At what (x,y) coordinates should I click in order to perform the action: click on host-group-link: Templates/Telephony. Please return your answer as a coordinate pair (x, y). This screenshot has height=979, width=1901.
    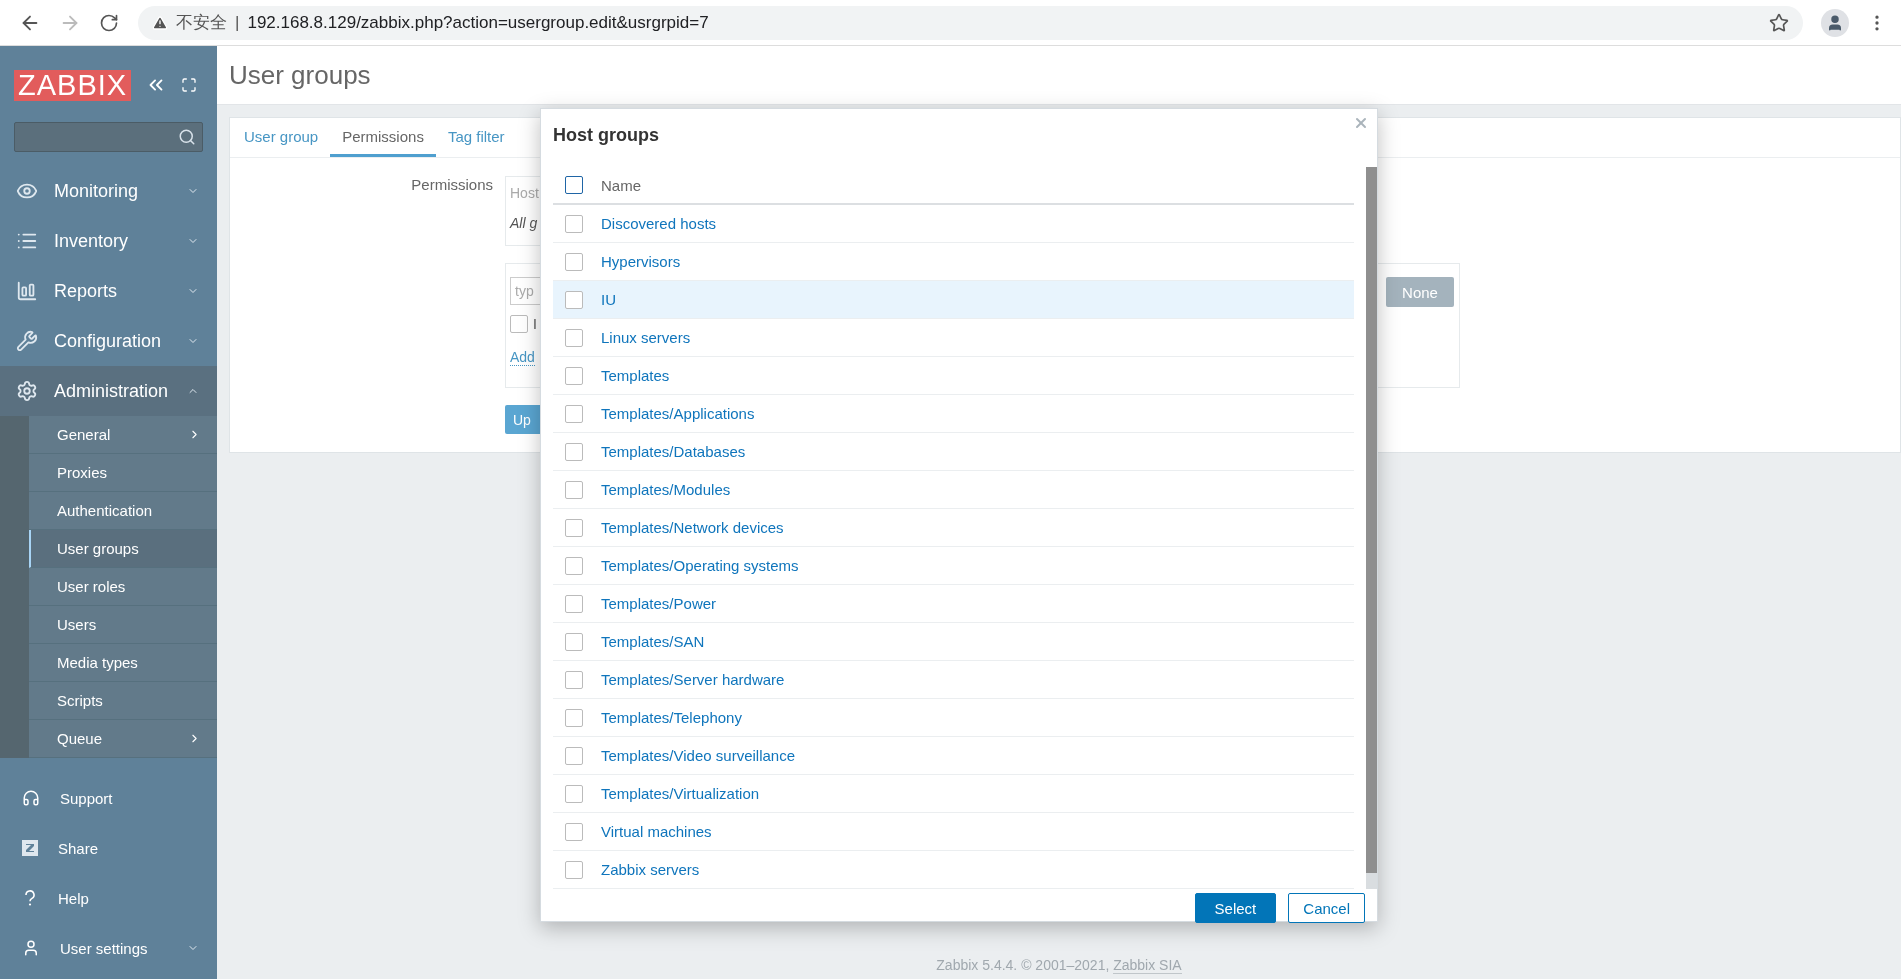
    Looking at the image, I should click on (671, 717).